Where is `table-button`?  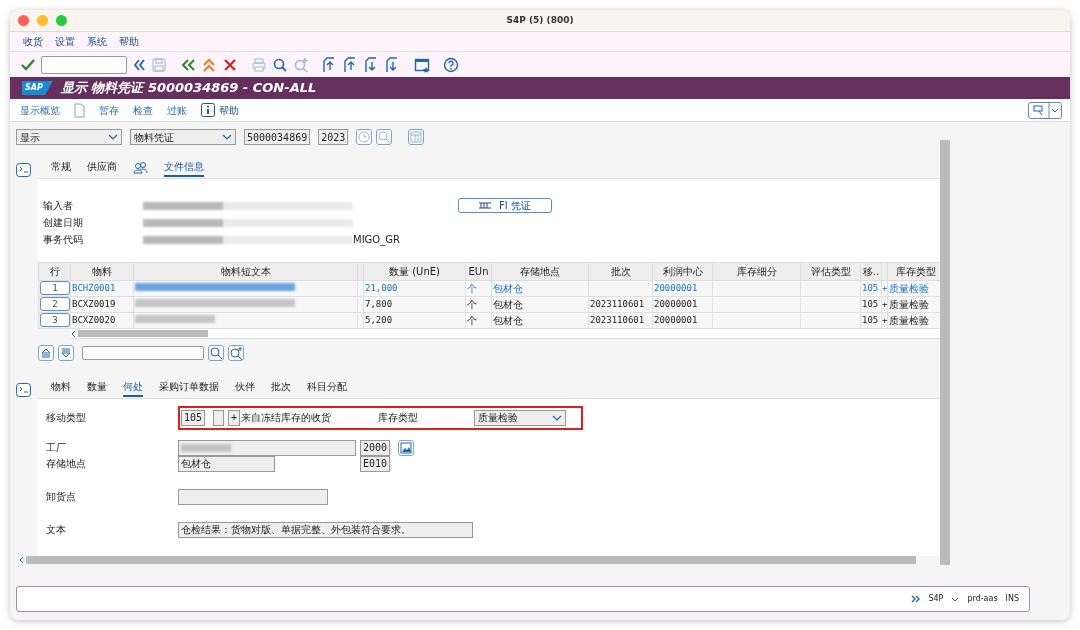
table-button is located at coordinates (416, 137).